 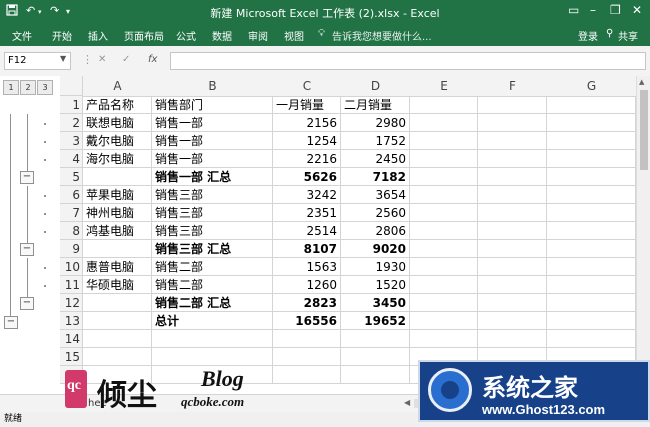 What do you see at coordinates (307, 231) in the screenshot?
I see `cell-c8: 2514` at bounding box center [307, 231].